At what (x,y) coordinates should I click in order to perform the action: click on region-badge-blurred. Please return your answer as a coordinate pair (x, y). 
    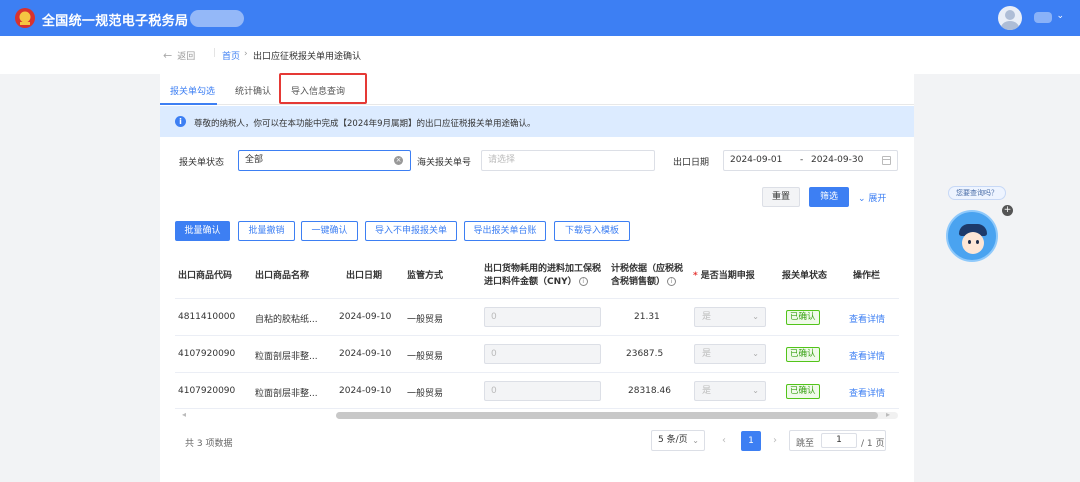
    Looking at the image, I should click on (217, 18).